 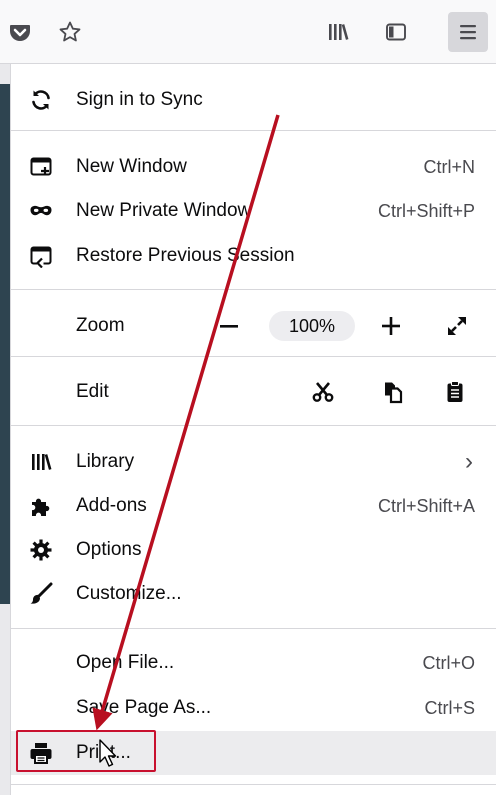 What do you see at coordinates (41, 256) in the screenshot?
I see `restore-session-icon` at bounding box center [41, 256].